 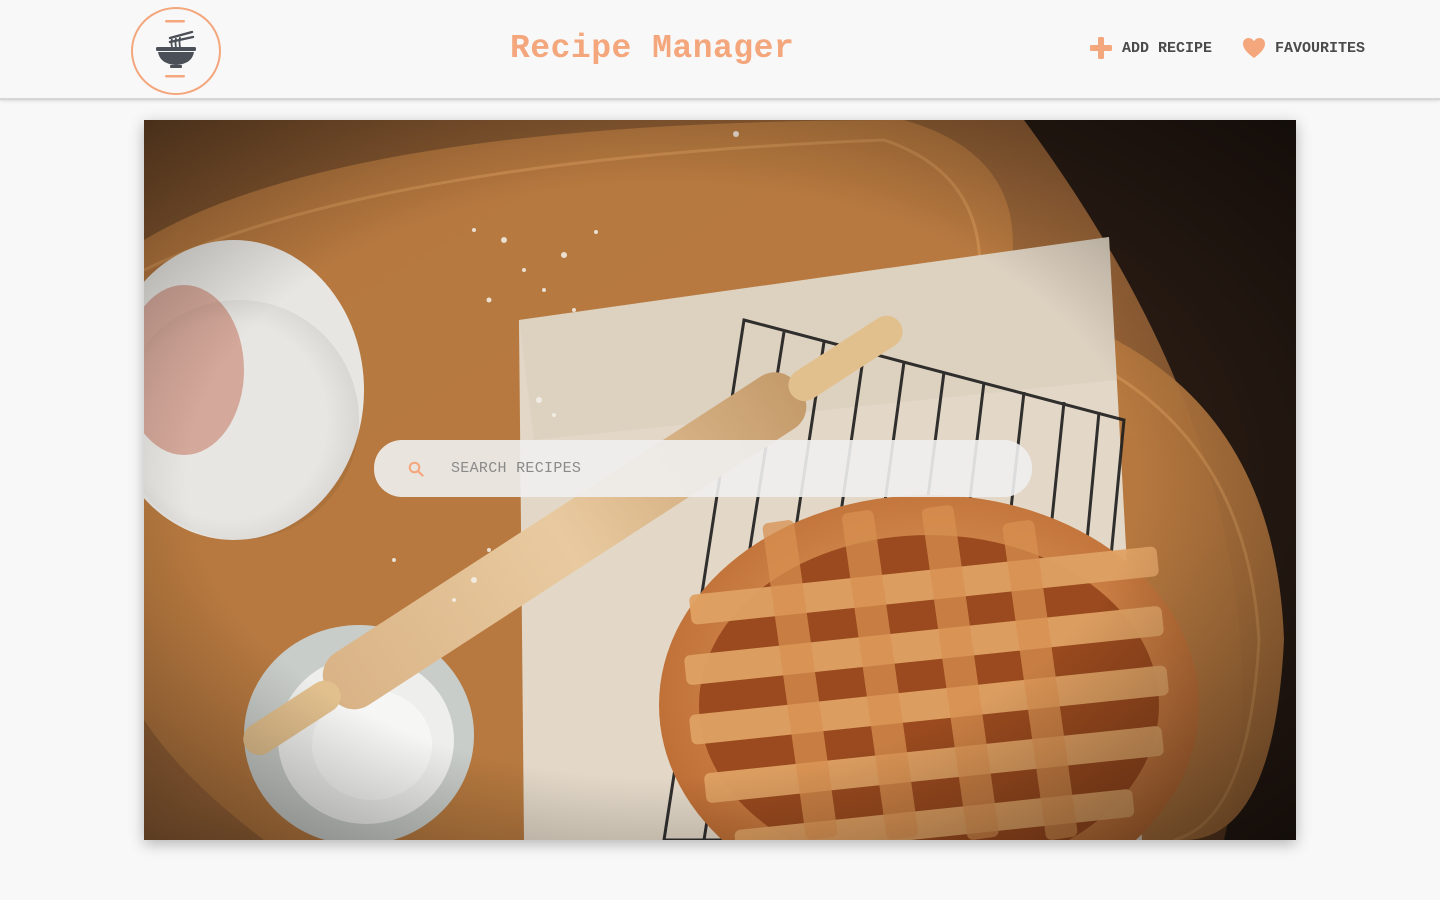 I want to click on search-icon, so click(x=416, y=469).